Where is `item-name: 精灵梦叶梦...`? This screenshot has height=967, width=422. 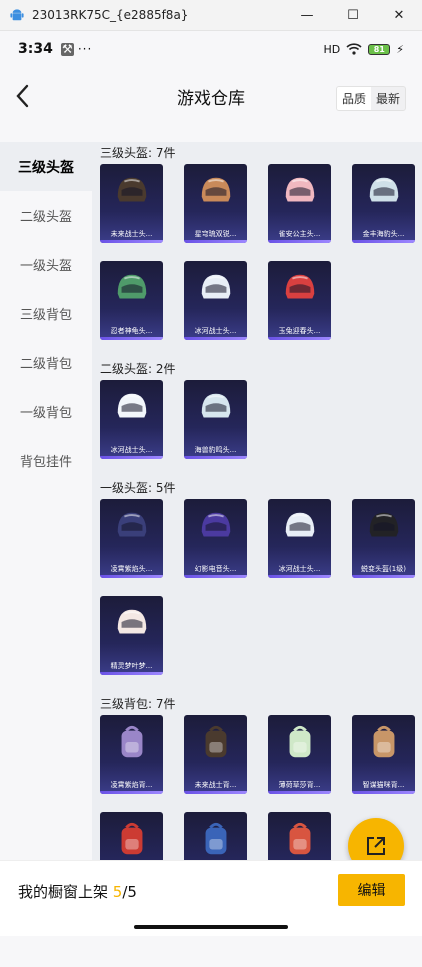
item-name: 精灵梦叶梦... is located at coordinates (131, 666).